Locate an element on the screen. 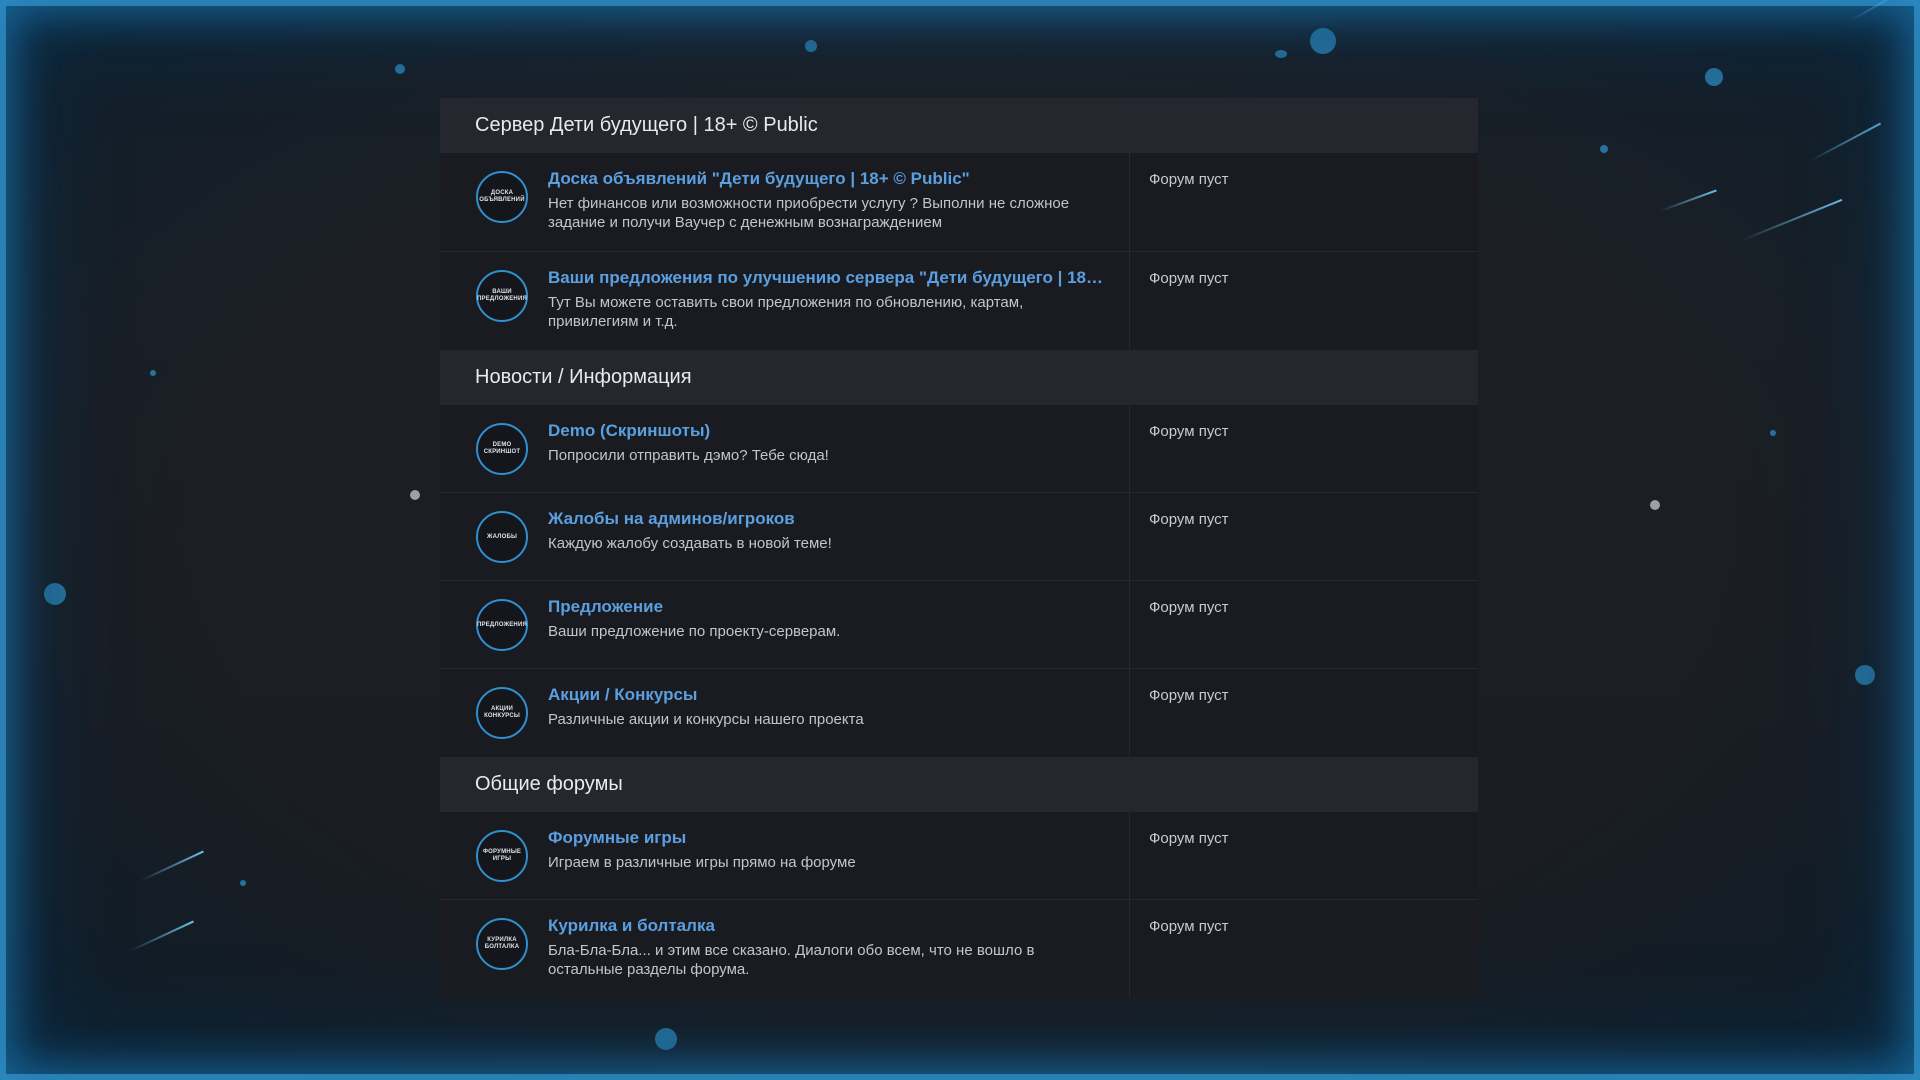 This screenshot has height=1080, width=1920. category-title: Новости / Информация is located at coordinates (583, 377).